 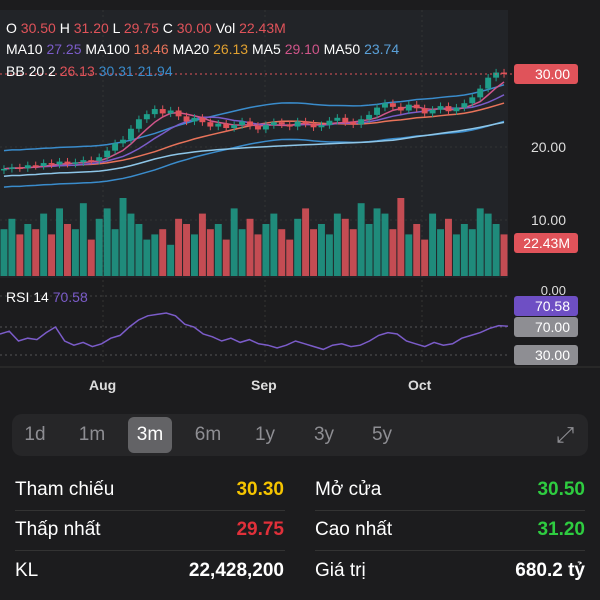 I want to click on range-6m: 6m, so click(x=208, y=435).